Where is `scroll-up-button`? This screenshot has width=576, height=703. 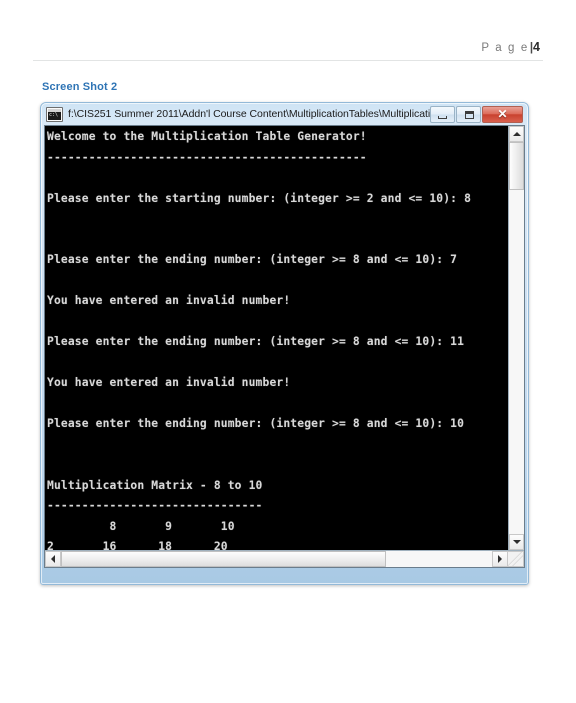 scroll-up-button is located at coordinates (516, 134).